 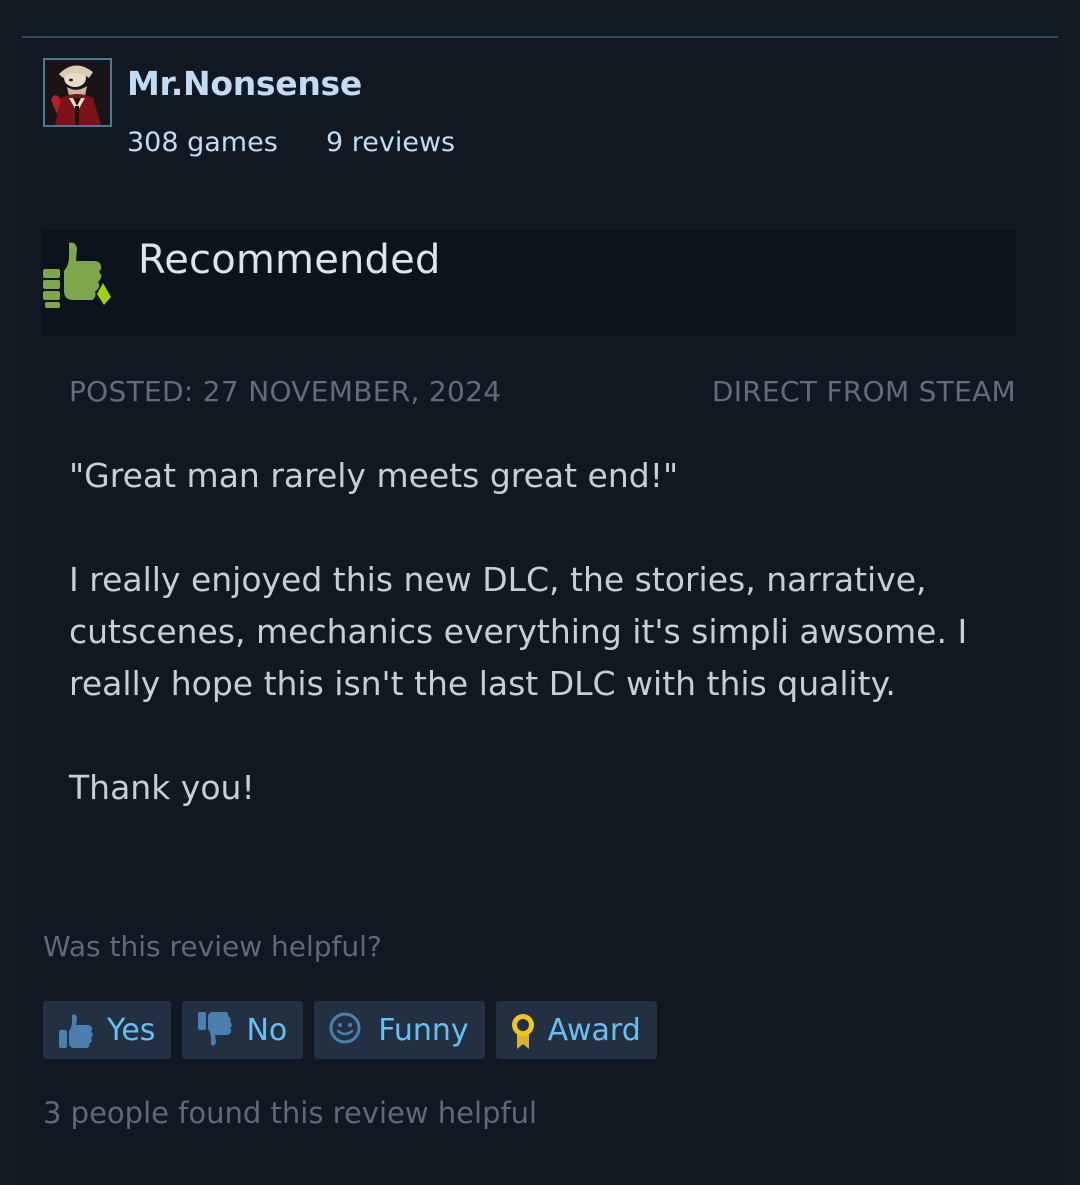 What do you see at coordinates (290, 1113) in the screenshot?
I see `helpful-count: 3 people found this review helpful` at bounding box center [290, 1113].